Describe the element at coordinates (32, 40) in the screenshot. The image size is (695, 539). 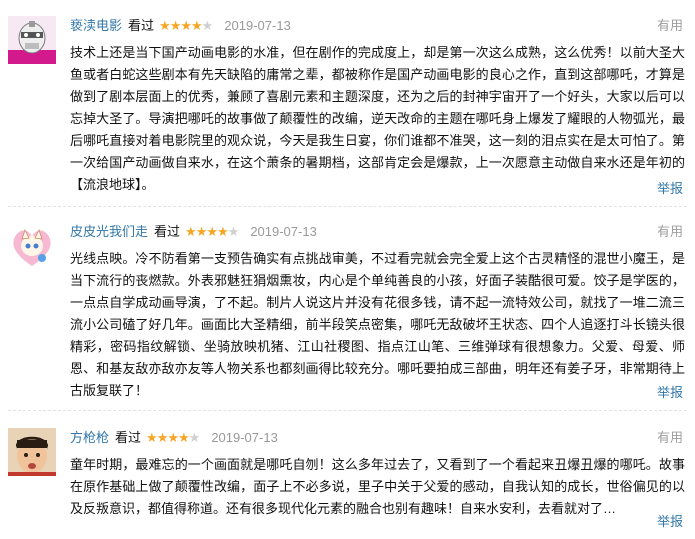
I see `robot-mask-avatar-icon` at that location.